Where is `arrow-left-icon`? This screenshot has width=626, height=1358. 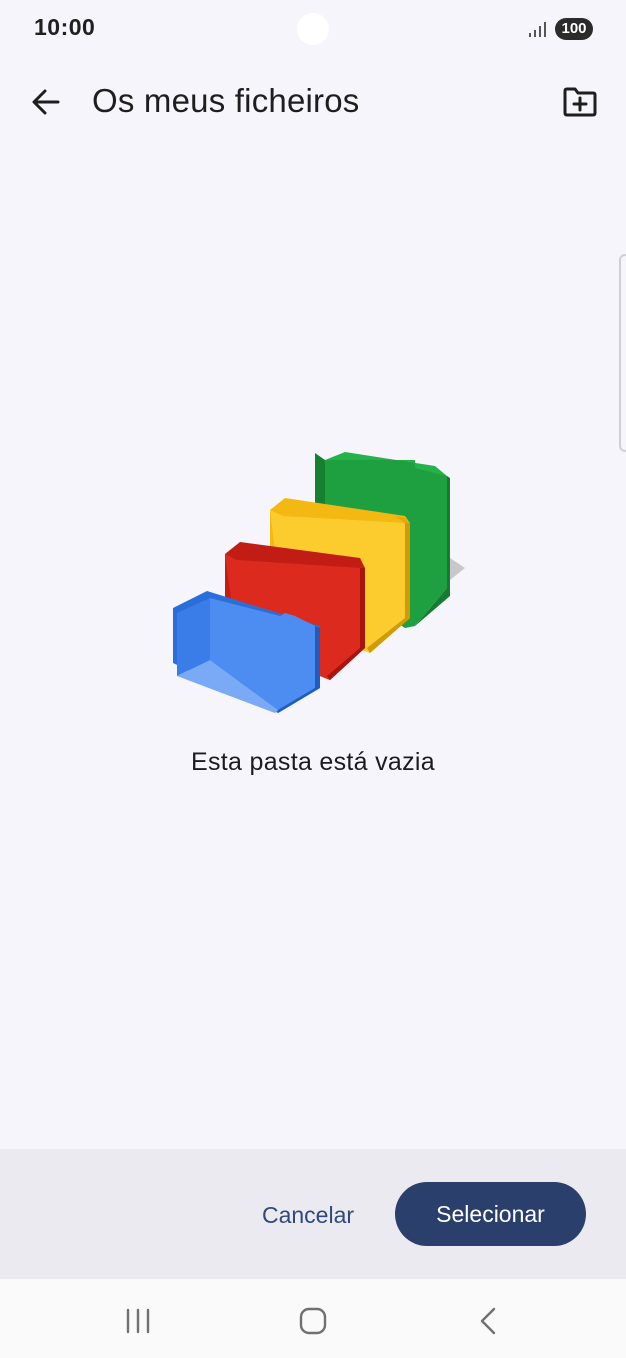 arrow-left-icon is located at coordinates (46, 102).